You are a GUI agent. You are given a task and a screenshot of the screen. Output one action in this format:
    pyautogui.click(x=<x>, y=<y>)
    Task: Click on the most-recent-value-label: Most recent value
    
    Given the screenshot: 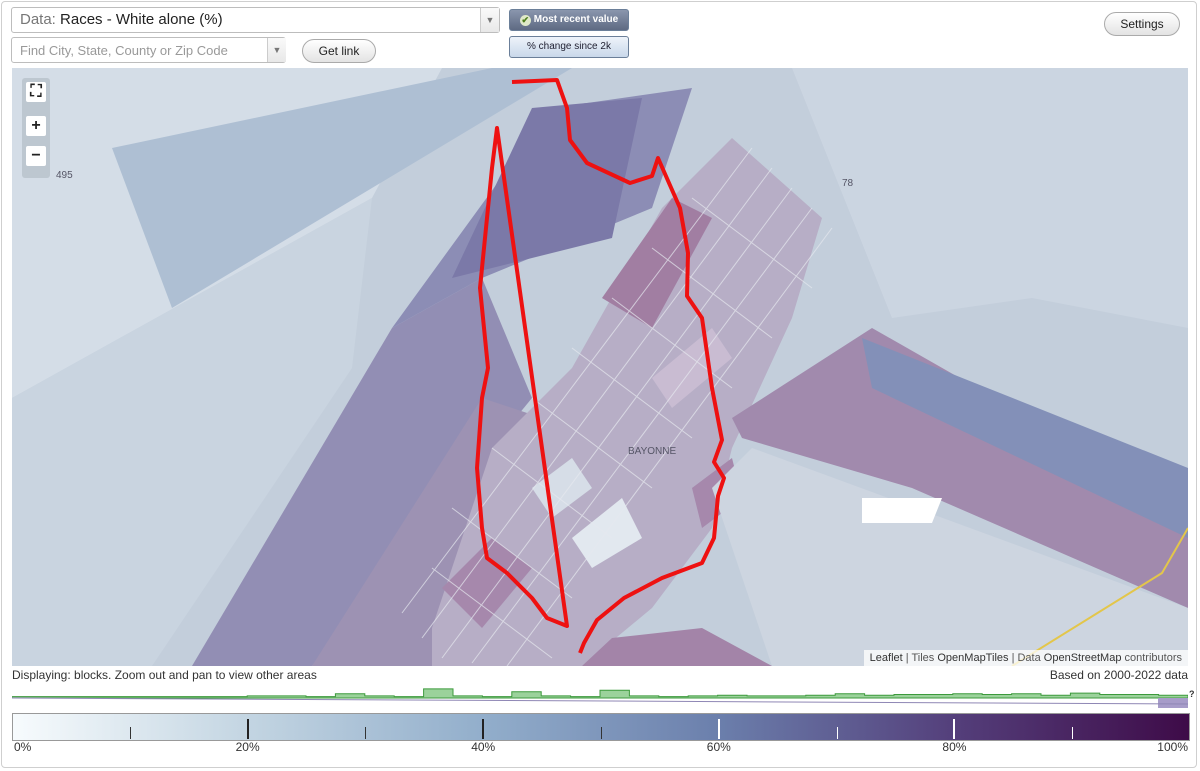 What is the action you would take?
    pyautogui.click(x=576, y=19)
    